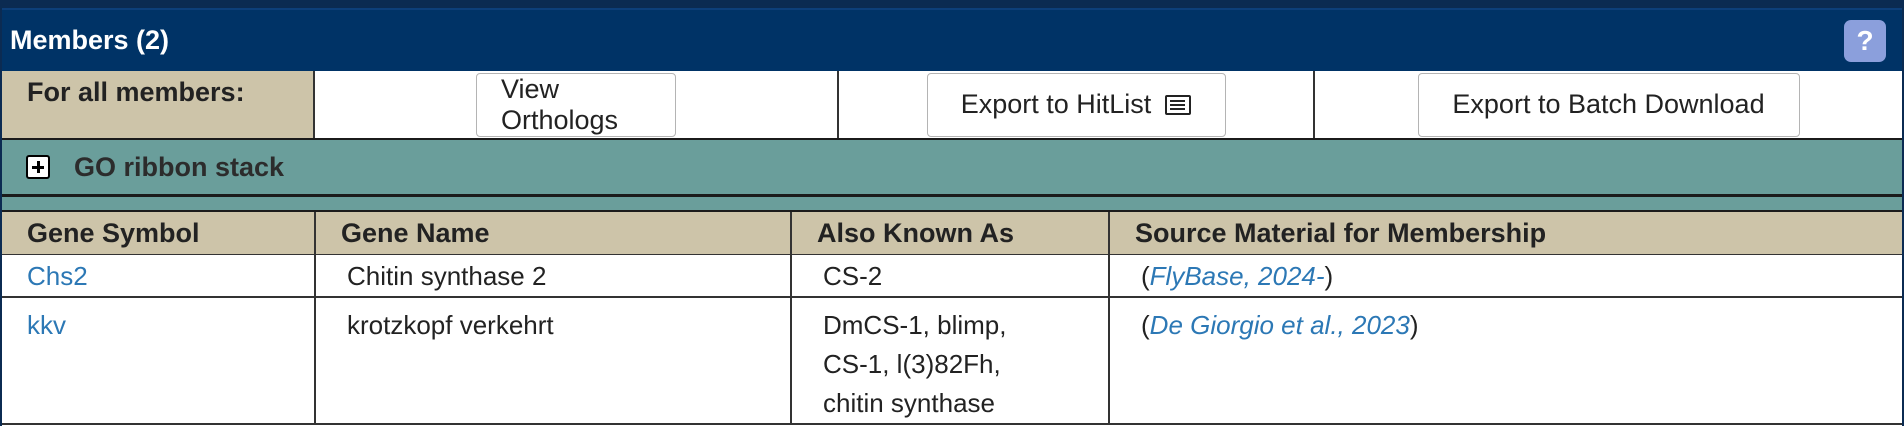 The height and width of the screenshot is (426, 1904). Describe the element at coordinates (553, 360) in the screenshot. I see `gene-name-cell: krotzkopf verkehrt` at that location.